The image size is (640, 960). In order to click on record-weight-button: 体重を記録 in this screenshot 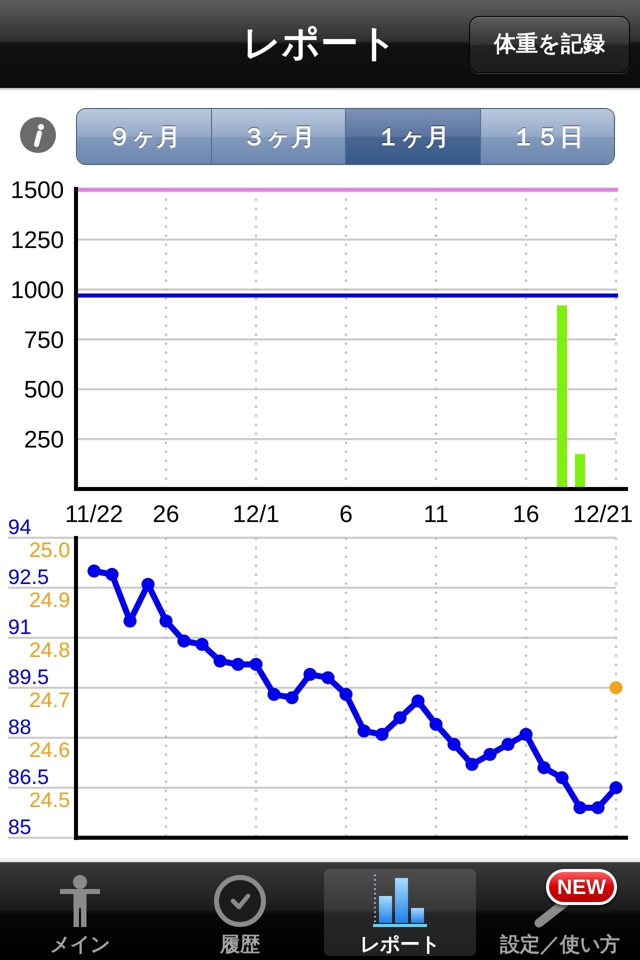, I will do `click(549, 44)`.